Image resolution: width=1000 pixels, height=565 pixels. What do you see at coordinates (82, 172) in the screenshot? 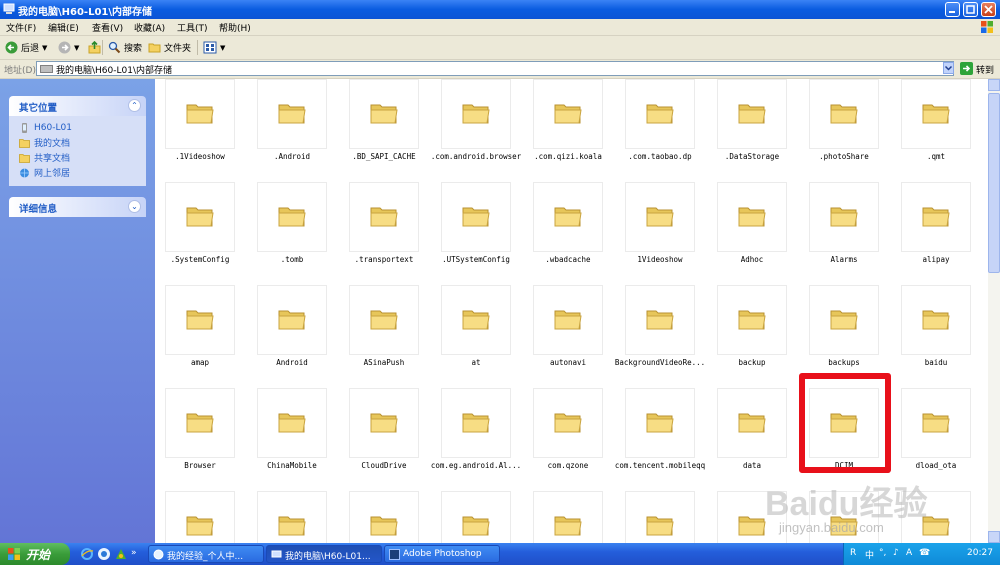
I see `place-item-network: 网上邻居` at bounding box center [82, 172].